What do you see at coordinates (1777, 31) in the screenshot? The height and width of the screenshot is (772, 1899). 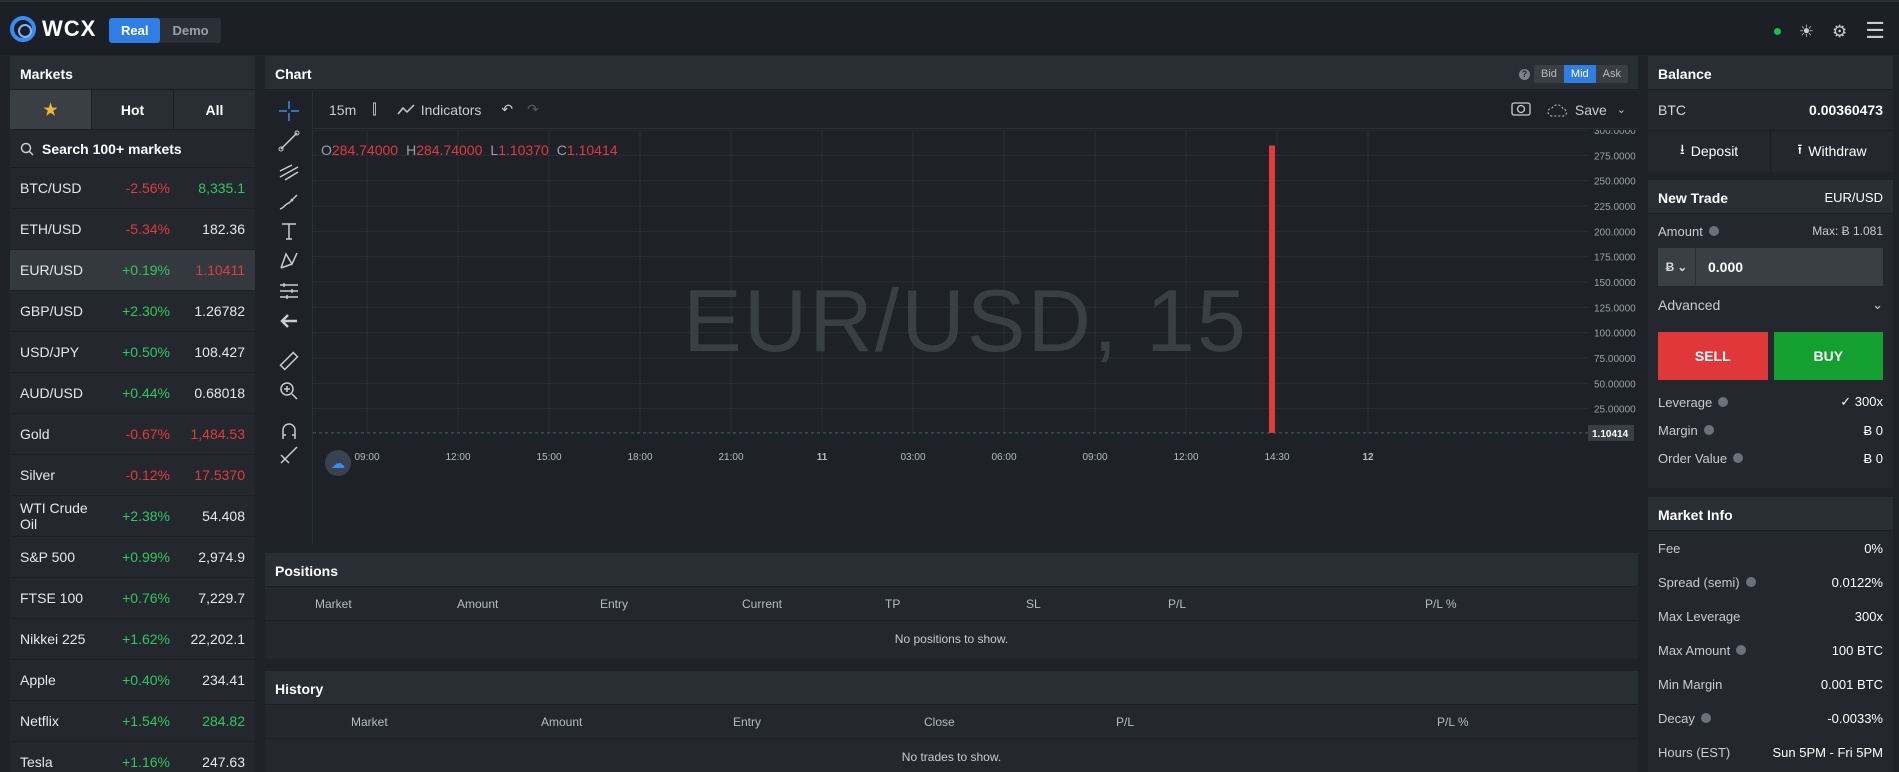 I see `connection-status-icon` at bounding box center [1777, 31].